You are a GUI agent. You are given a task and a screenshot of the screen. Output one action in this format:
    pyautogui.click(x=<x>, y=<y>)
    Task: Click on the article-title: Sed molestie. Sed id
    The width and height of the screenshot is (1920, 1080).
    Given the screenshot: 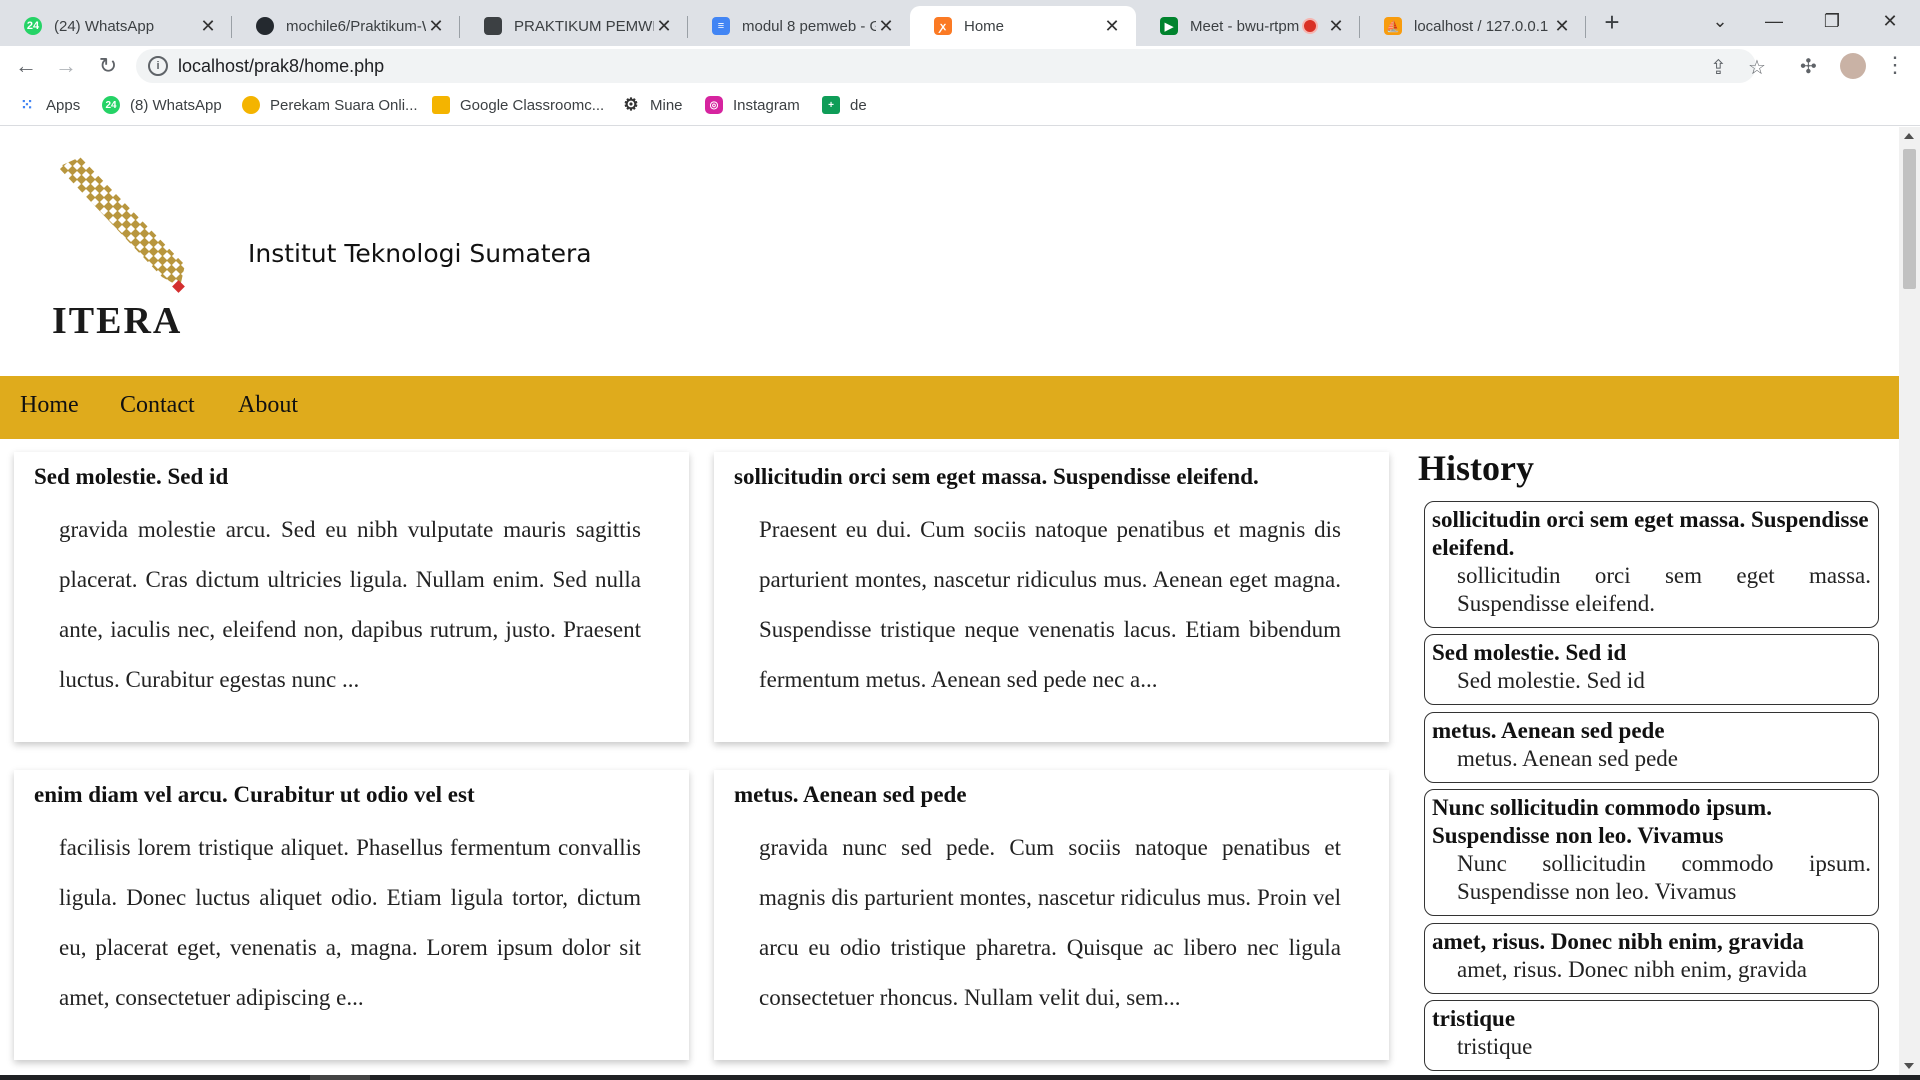 What is the action you would take?
    pyautogui.click(x=131, y=477)
    